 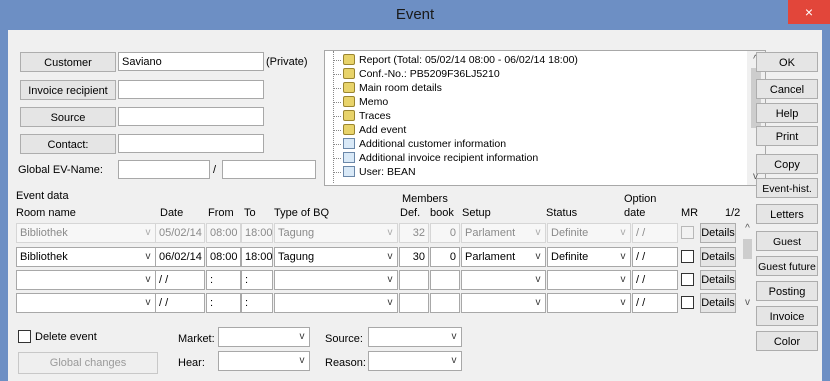 What do you see at coordinates (787, 188) in the screenshot?
I see `event-hist-button: Event-hist.` at bounding box center [787, 188].